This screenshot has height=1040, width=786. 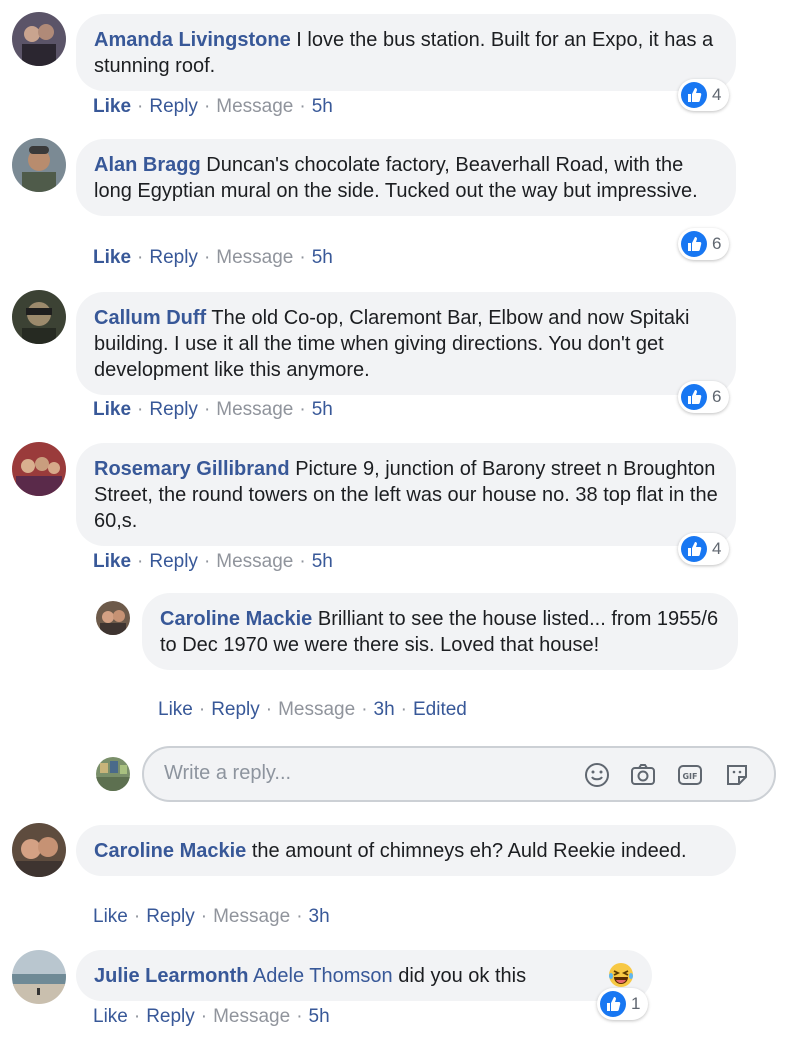 I want to click on reply-input: Write a reply... GIF, so click(x=459, y=774).